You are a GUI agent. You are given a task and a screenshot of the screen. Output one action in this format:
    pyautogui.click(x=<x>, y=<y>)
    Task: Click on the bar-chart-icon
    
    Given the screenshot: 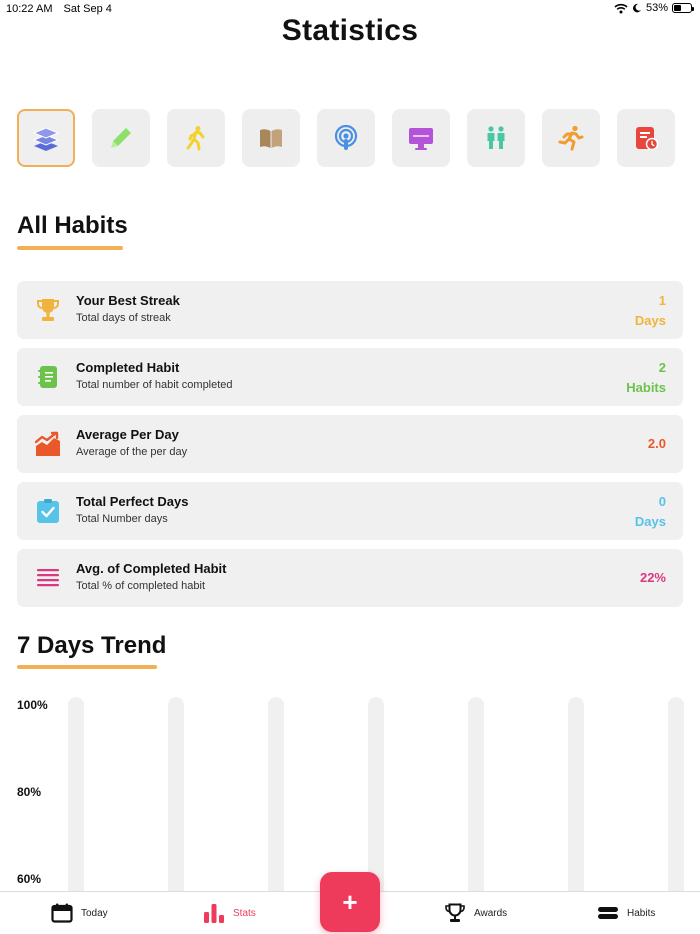 What is the action you would take?
    pyautogui.click(x=214, y=913)
    